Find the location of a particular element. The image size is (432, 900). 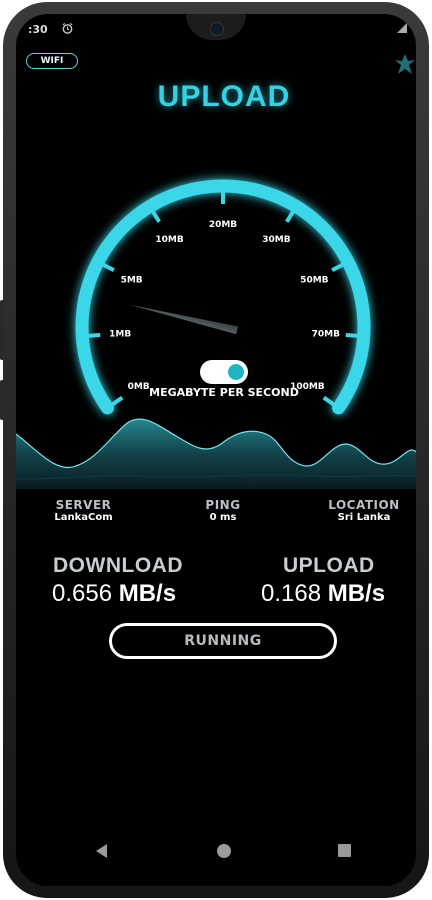

download-speed: 0.656 MB/s is located at coordinates (114, 594).